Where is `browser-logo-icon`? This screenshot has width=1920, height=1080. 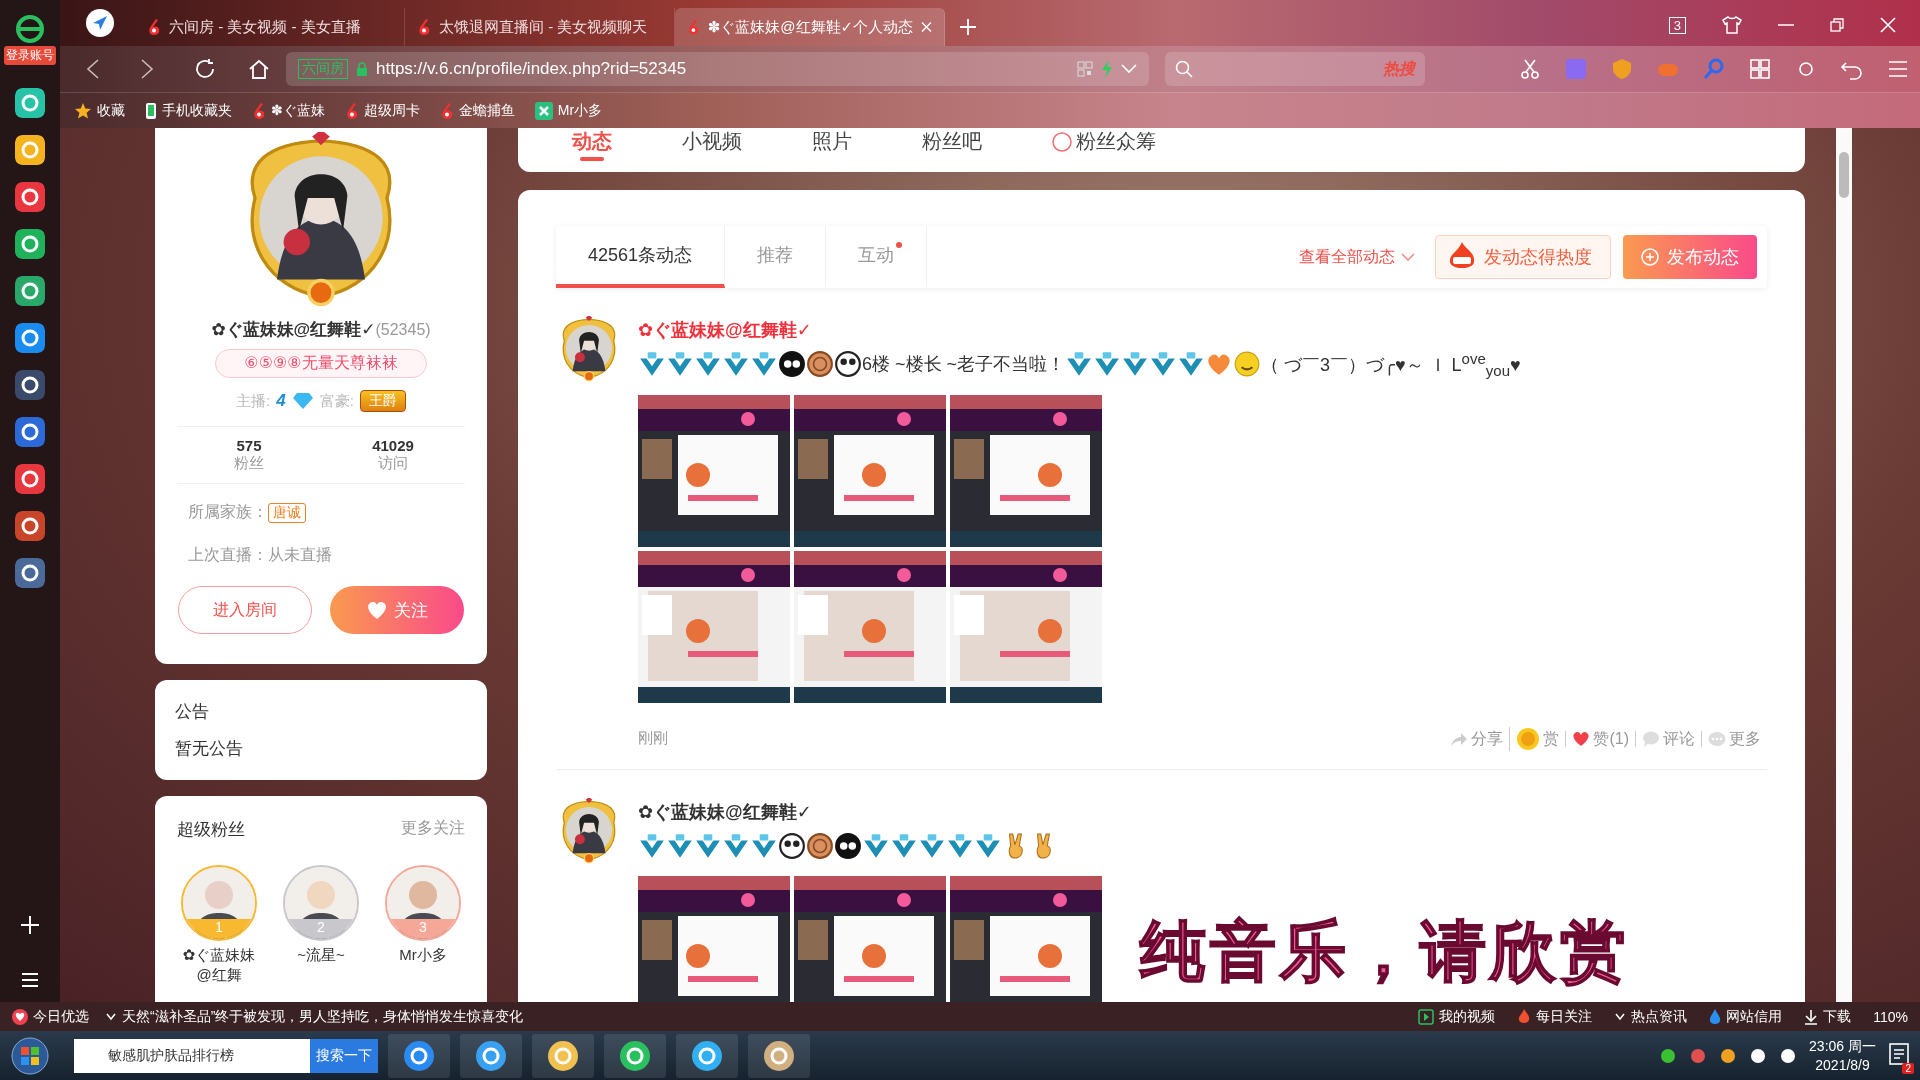
browser-logo-icon is located at coordinates (30, 29).